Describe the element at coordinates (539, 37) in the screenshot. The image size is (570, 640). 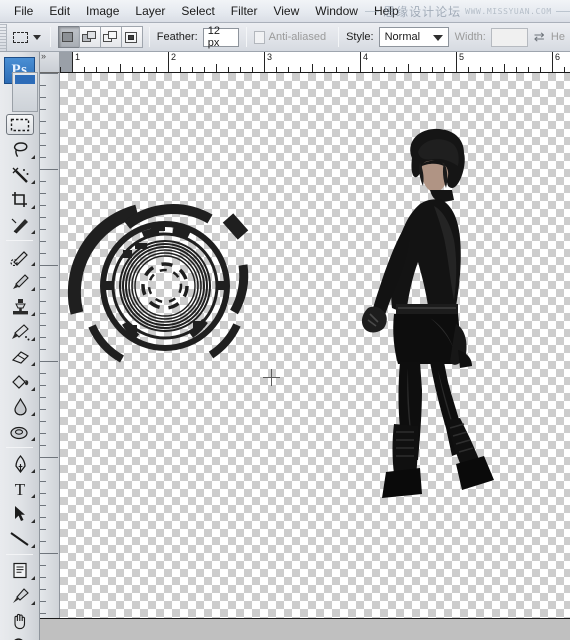
I see `swap-dimensions-icon: ⇄` at that location.